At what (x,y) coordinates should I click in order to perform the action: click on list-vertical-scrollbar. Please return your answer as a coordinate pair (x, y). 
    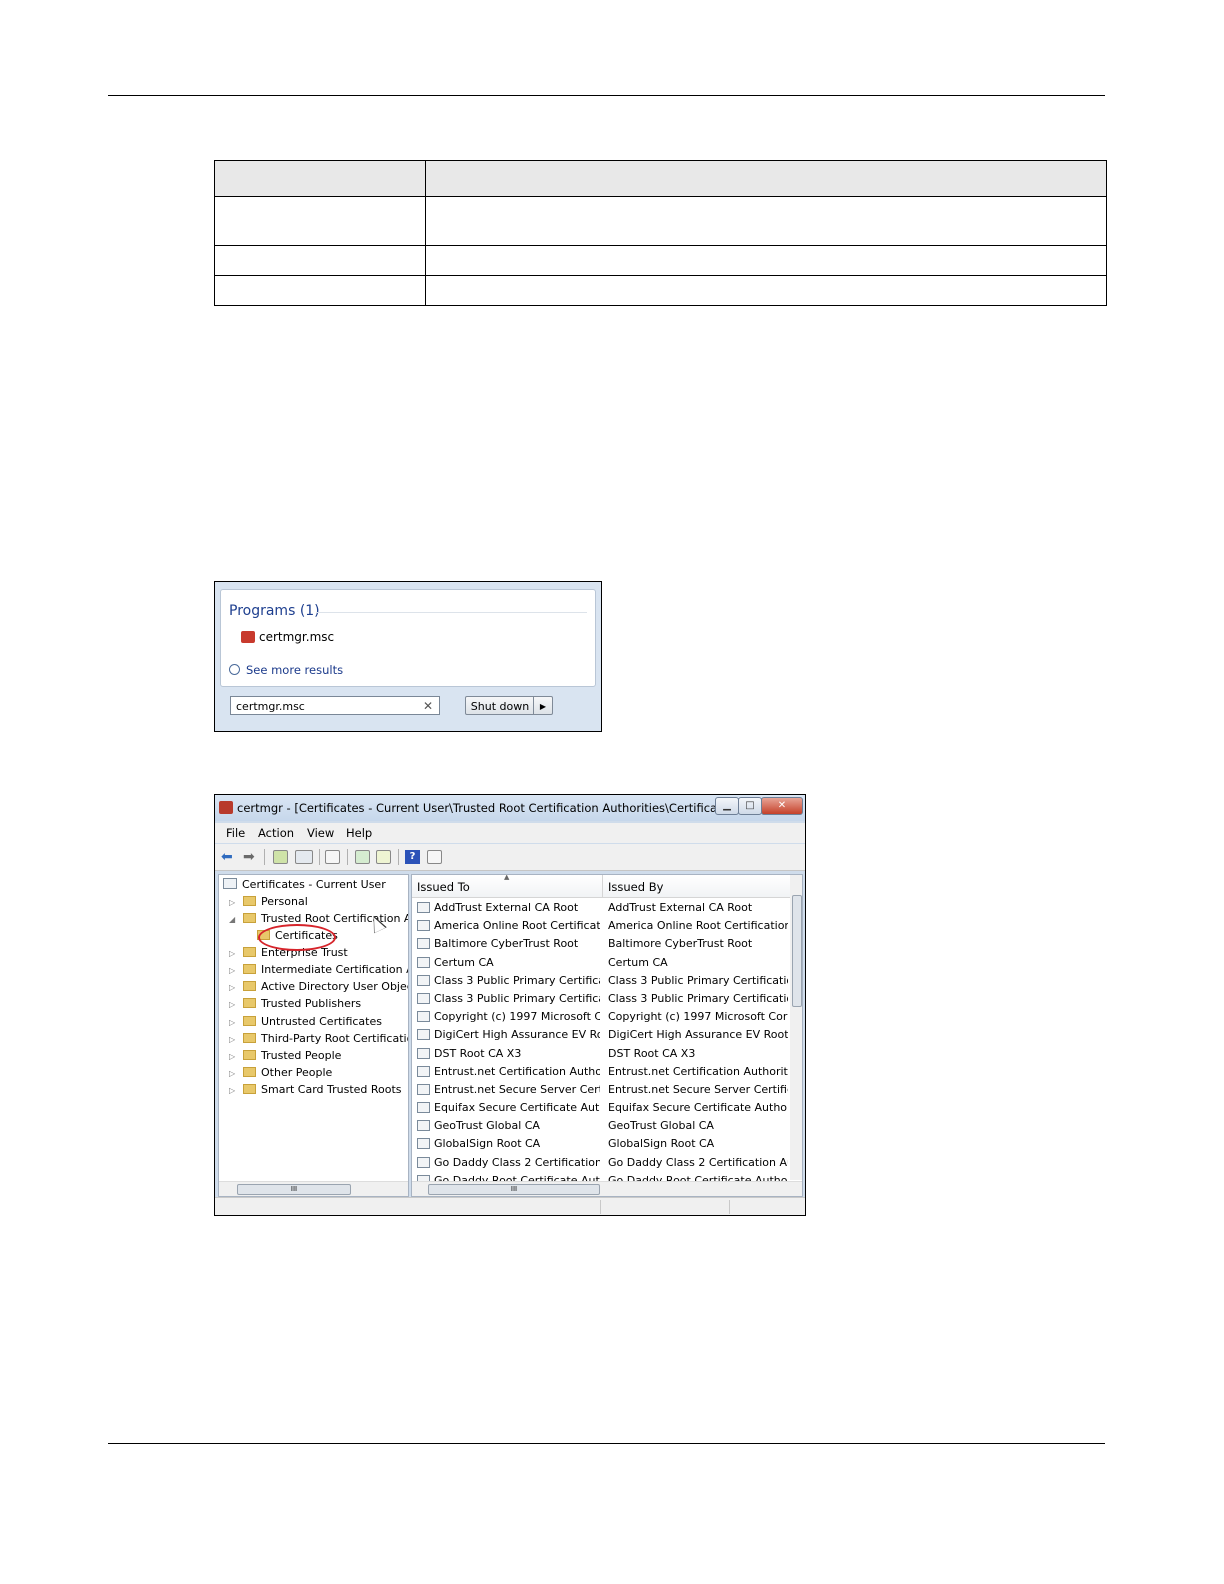
    Looking at the image, I should click on (796, 1027).